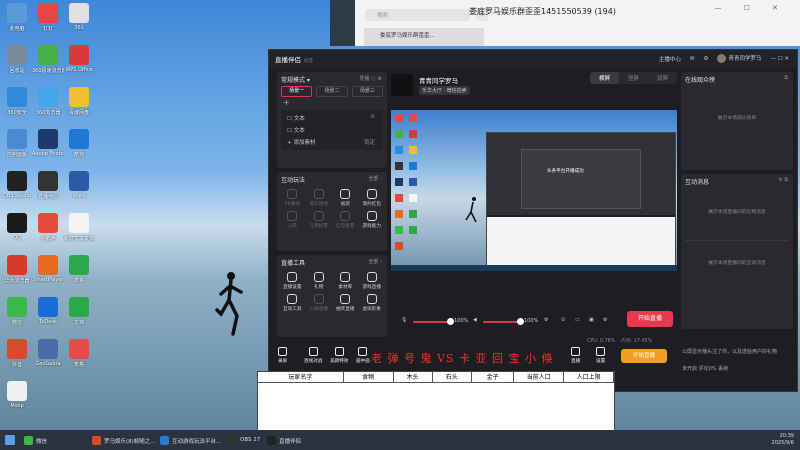 This screenshot has height=450, width=800. I want to click on record-icon: ⊙, so click(563, 320).